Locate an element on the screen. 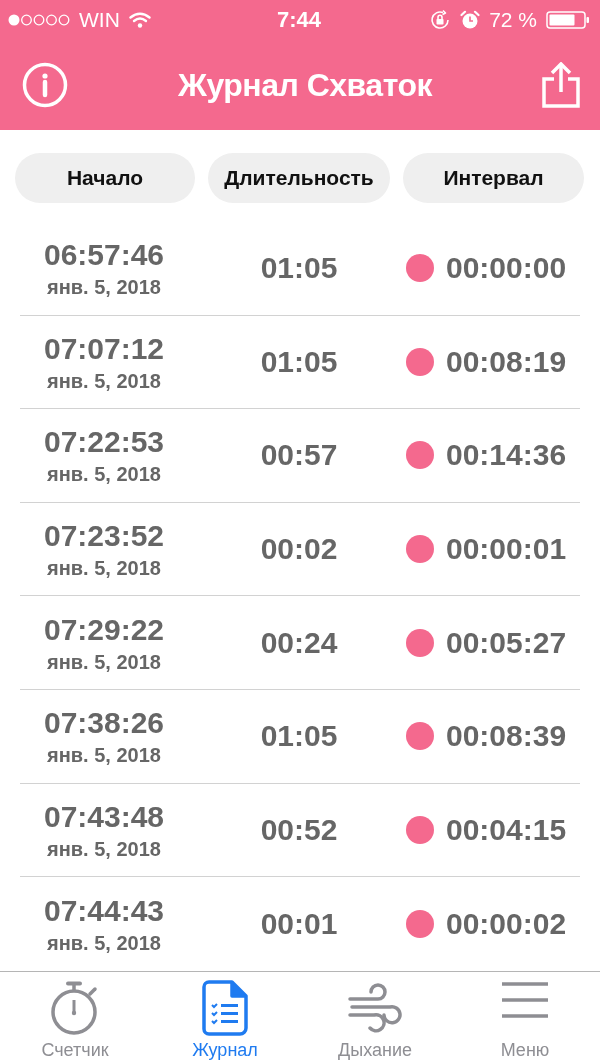 This screenshot has height=1063, width=600. tab-item: Дыхание is located at coordinates (375, 1017).